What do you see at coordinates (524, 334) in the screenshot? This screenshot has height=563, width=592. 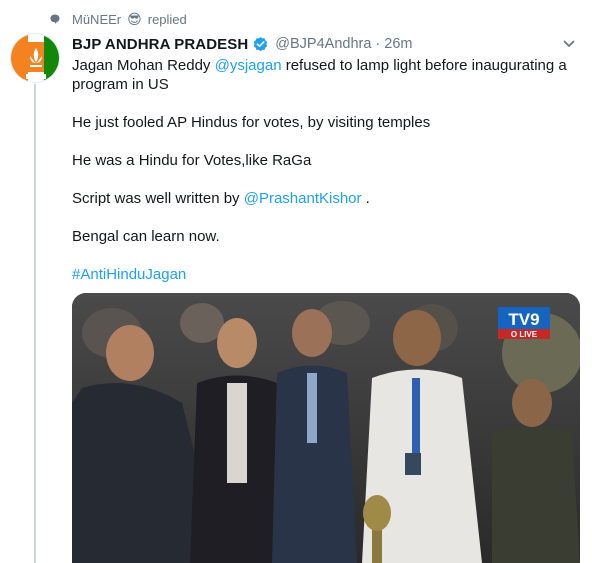 I see `logo-sub-text: O LIVE` at bounding box center [524, 334].